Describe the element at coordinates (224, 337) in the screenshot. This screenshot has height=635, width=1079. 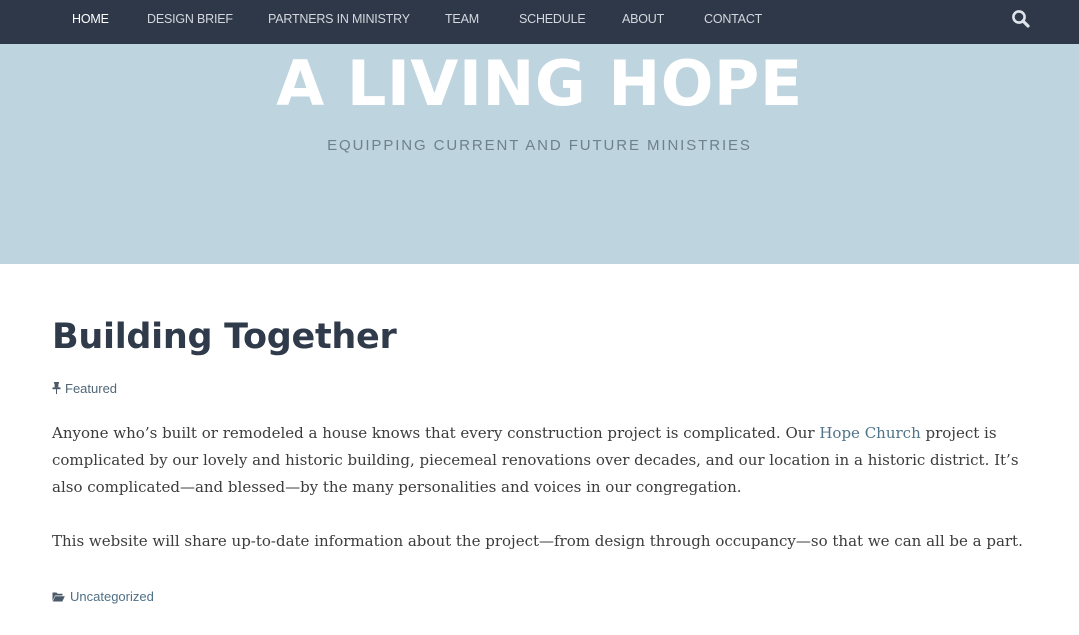
I see `post-title: Building Together` at that location.